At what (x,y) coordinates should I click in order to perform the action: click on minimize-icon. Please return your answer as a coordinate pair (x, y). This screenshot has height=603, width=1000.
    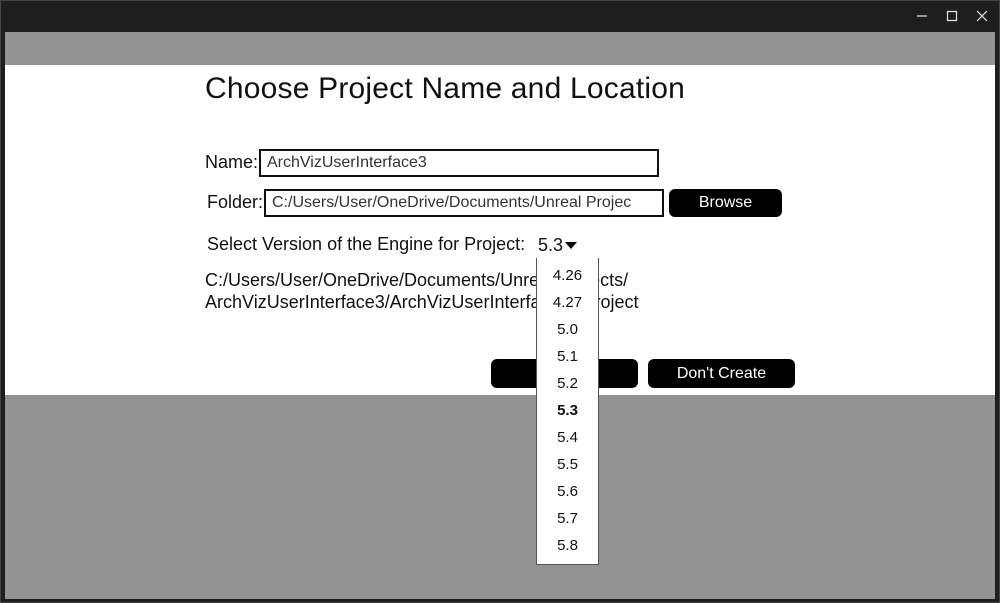
    Looking at the image, I should click on (922, 16).